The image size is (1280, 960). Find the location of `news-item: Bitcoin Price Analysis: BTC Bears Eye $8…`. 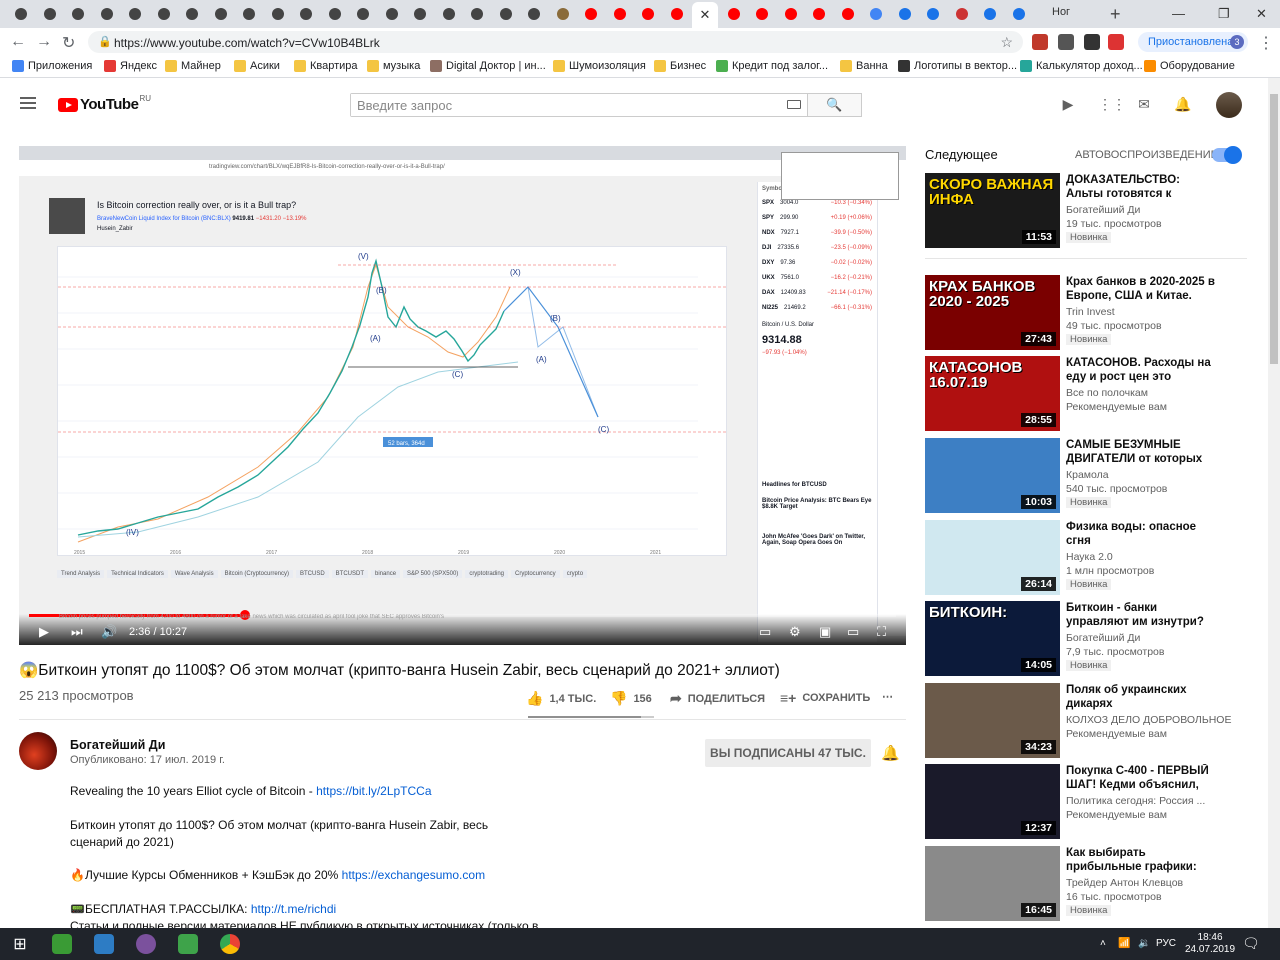

news-item: Bitcoin Price Analysis: BTC Bears Eye $8… is located at coordinates (817, 504).